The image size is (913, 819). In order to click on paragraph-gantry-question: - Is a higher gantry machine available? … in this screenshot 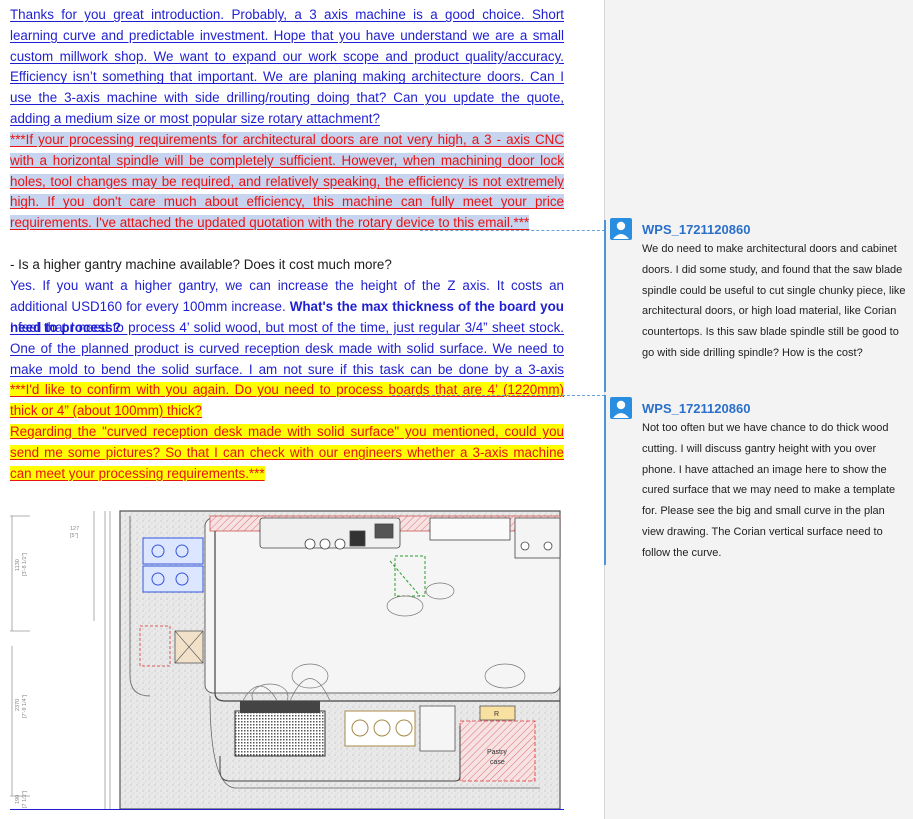, I will do `click(287, 265)`.